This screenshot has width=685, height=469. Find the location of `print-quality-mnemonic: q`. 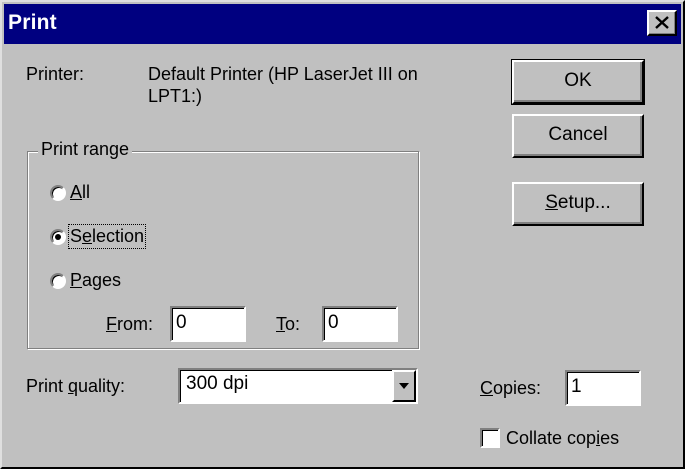

print-quality-mnemonic: q is located at coordinates (73, 386).